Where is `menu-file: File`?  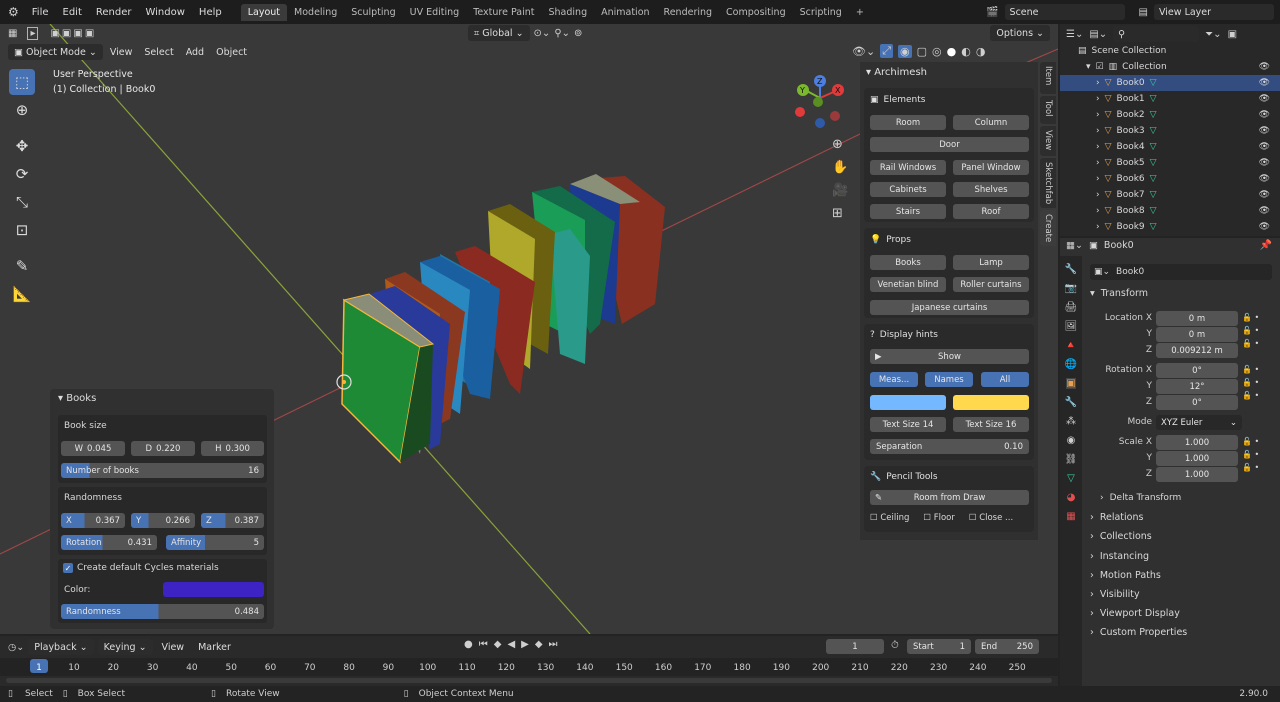
menu-file: File is located at coordinates (40, 12).